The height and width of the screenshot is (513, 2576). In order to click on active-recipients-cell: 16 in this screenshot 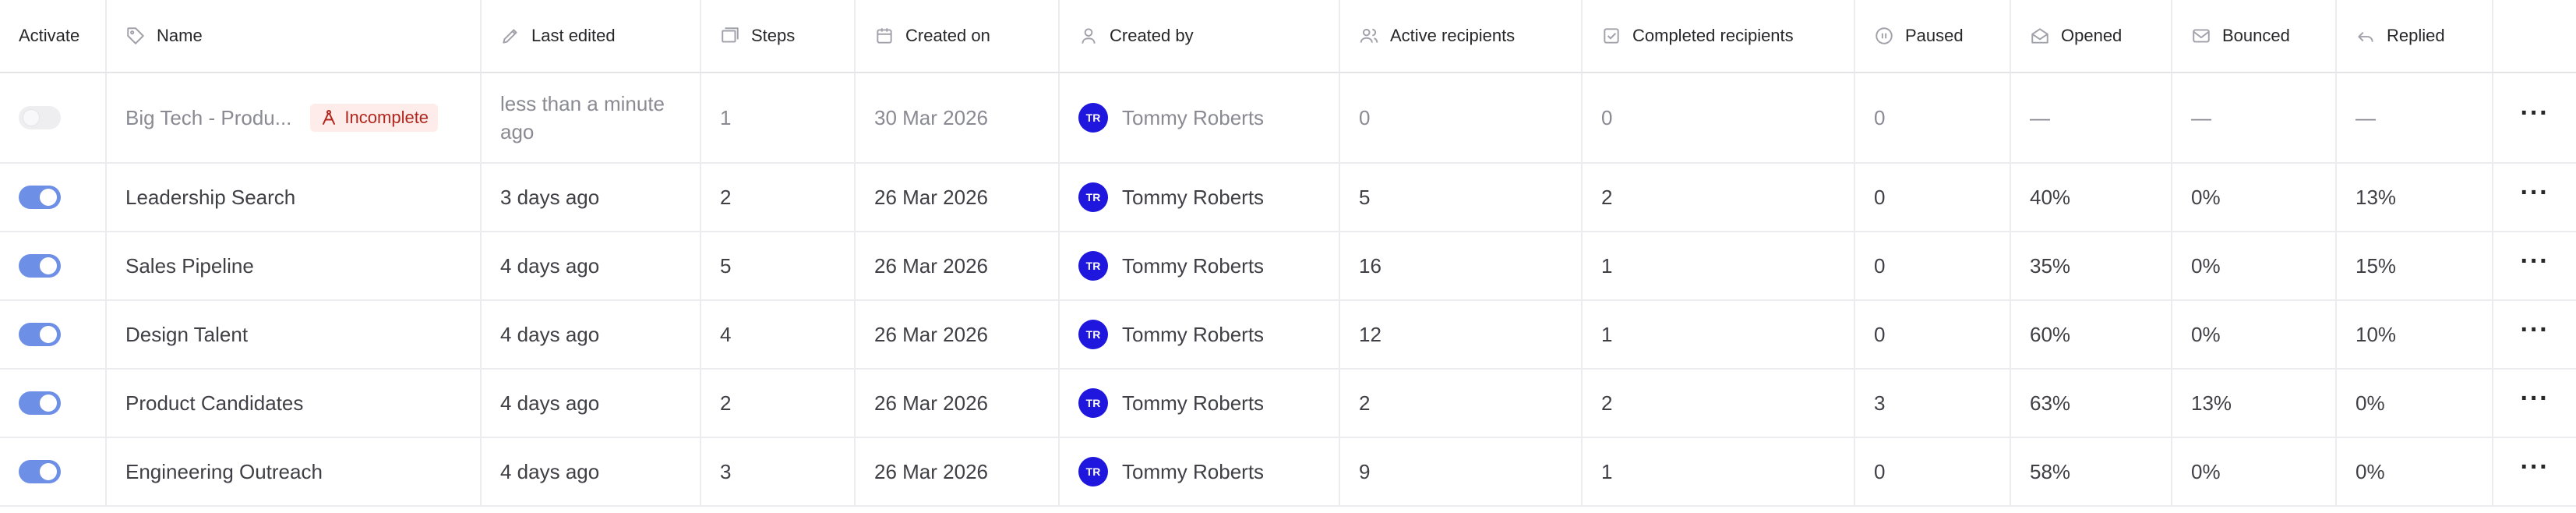, I will do `click(1461, 265)`.